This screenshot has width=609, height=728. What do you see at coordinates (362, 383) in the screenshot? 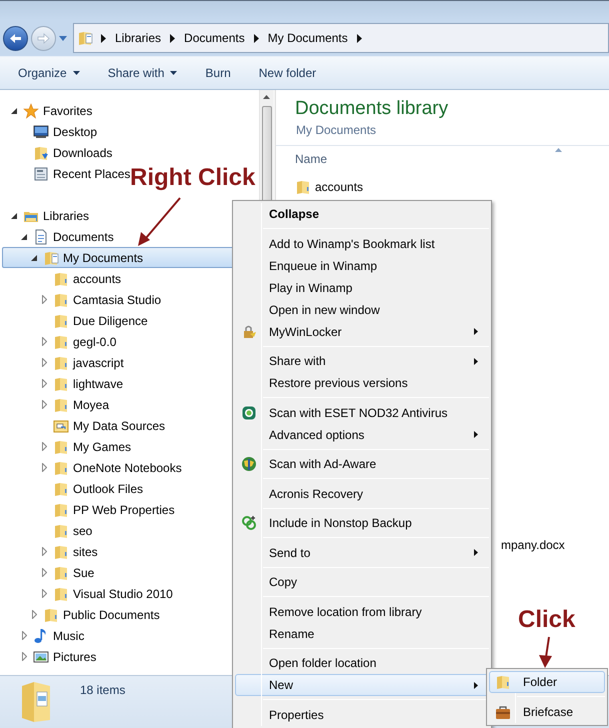
I see `menu-item: Restore previous versions` at bounding box center [362, 383].